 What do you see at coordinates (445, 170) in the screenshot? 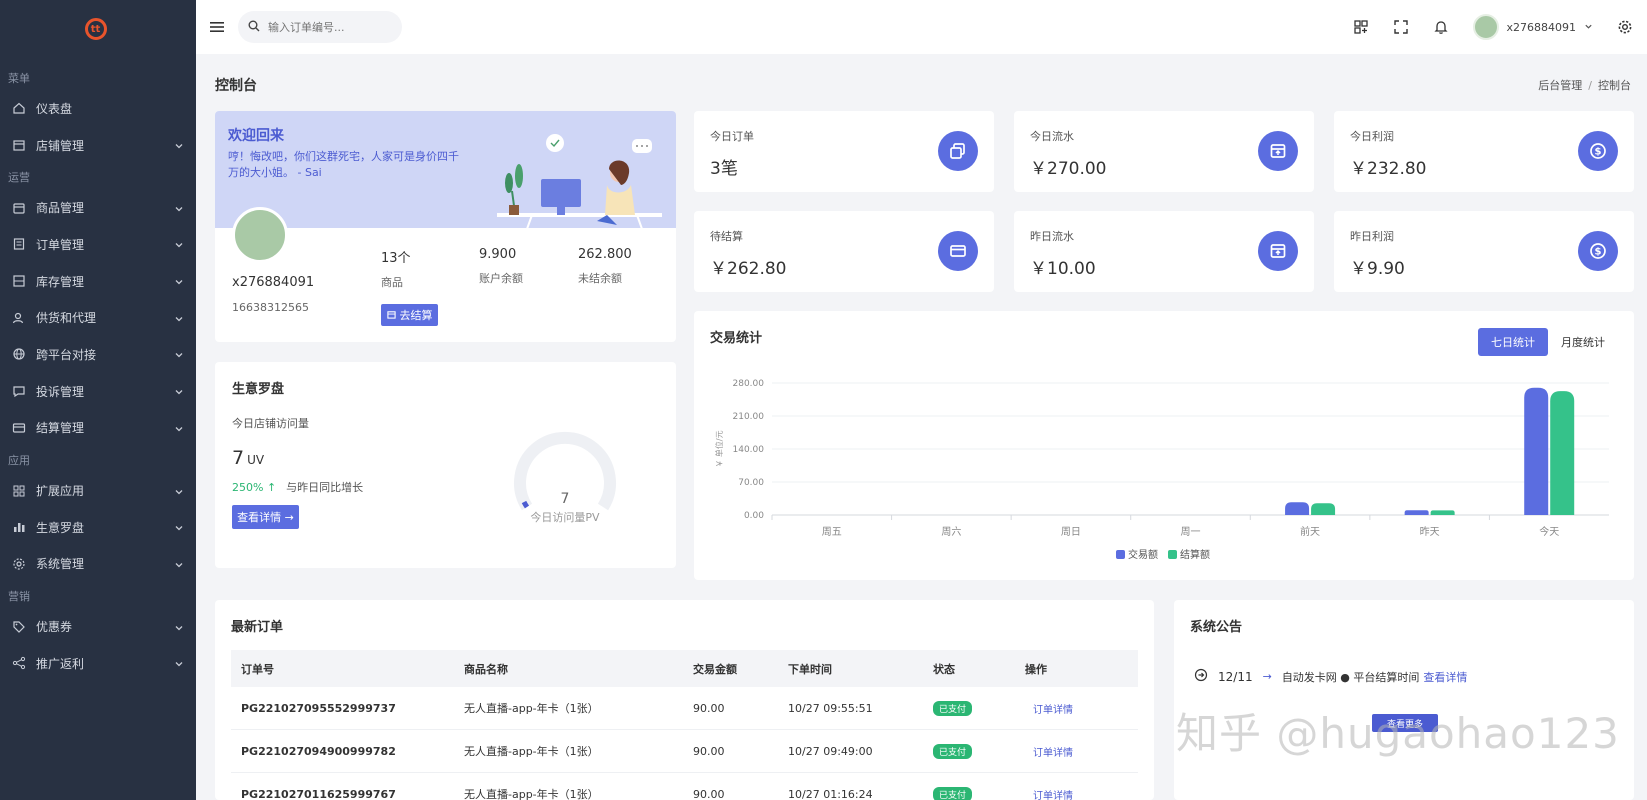
I see `welcome-banner: 欢迎回来 哼！悔改吧，你们这群死宅，人家可是身价四千万的大小姐。 - Sai` at bounding box center [445, 170].